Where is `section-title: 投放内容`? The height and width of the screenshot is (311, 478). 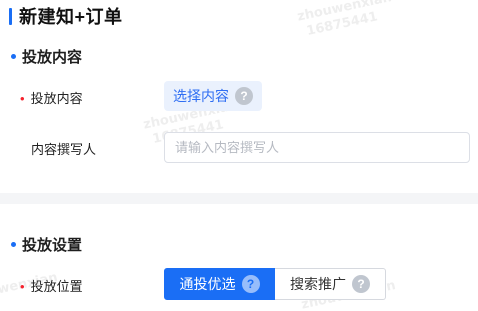
section-title: 投放内容 is located at coordinates (52, 57).